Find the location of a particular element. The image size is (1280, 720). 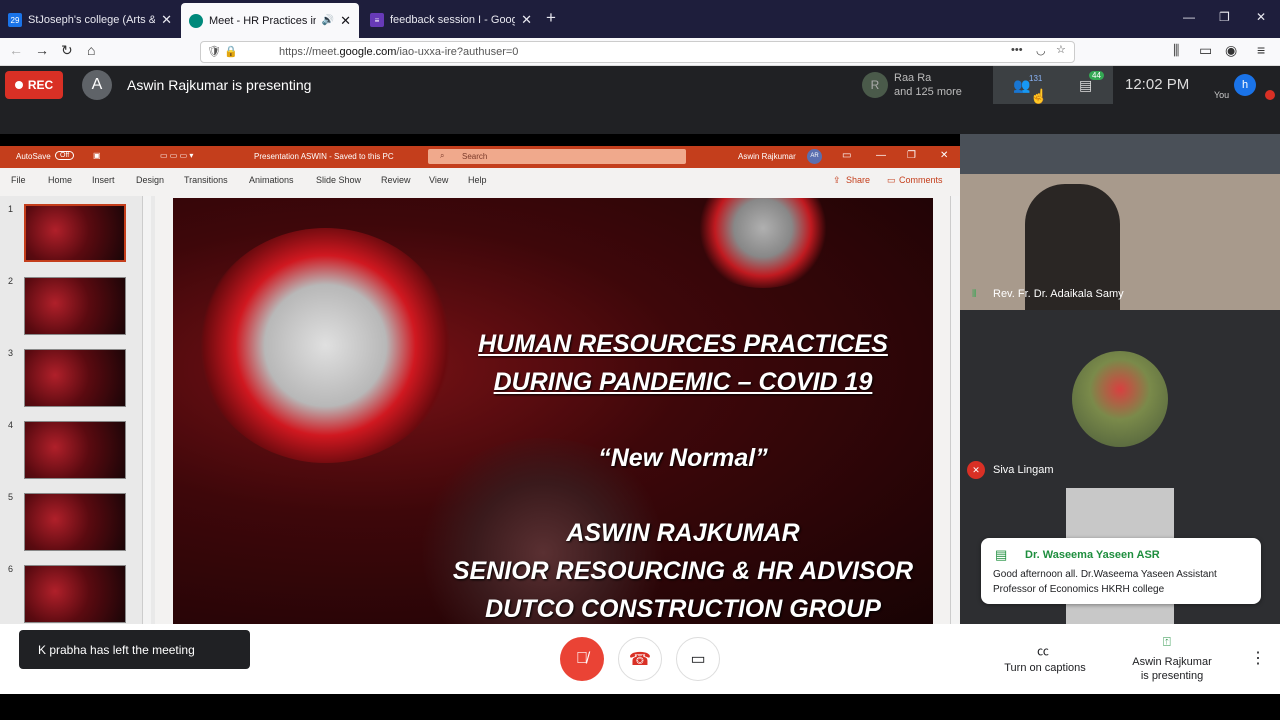

home-icon: ⌂ is located at coordinates (91, 50).